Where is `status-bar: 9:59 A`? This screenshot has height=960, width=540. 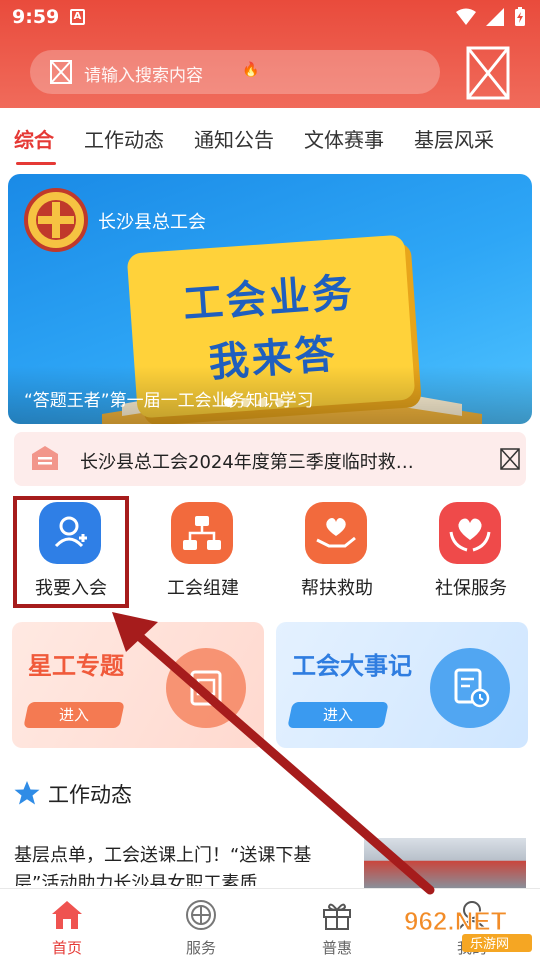
status-bar: 9:59 A is located at coordinates (270, 18).